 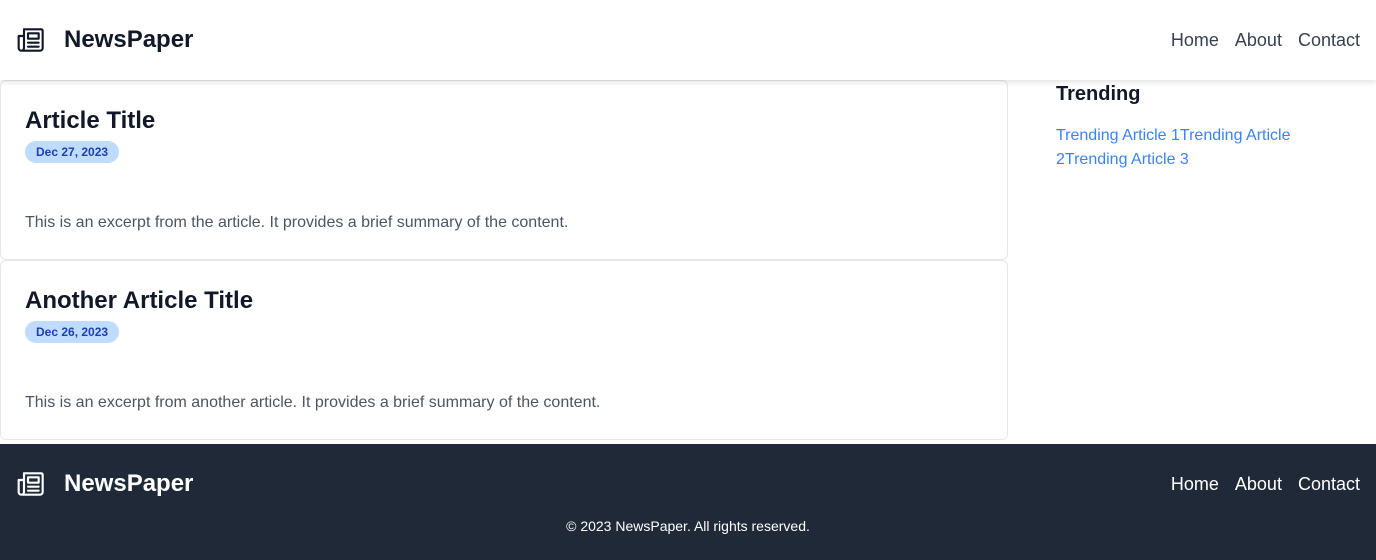 What do you see at coordinates (72, 152) in the screenshot?
I see `date-badge: Dec 27, 2023` at bounding box center [72, 152].